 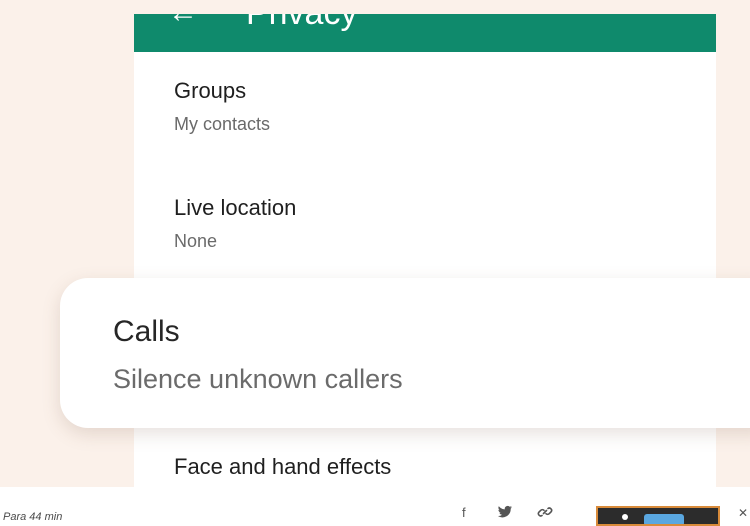 I want to click on footer-caption: Para 44 min, so click(x=33, y=517).